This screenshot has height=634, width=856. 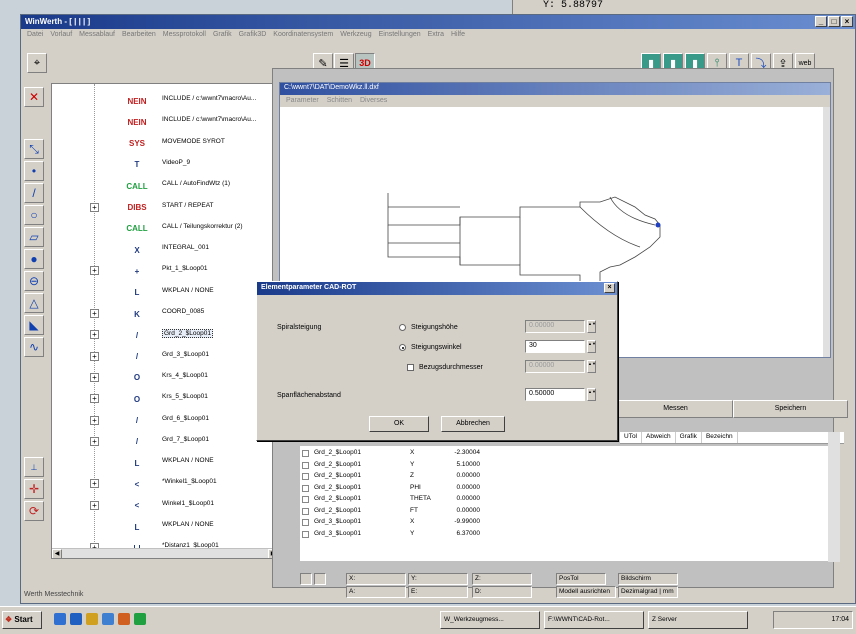 I want to click on quicklaunch-desktop-icon, so click(x=60, y=619).